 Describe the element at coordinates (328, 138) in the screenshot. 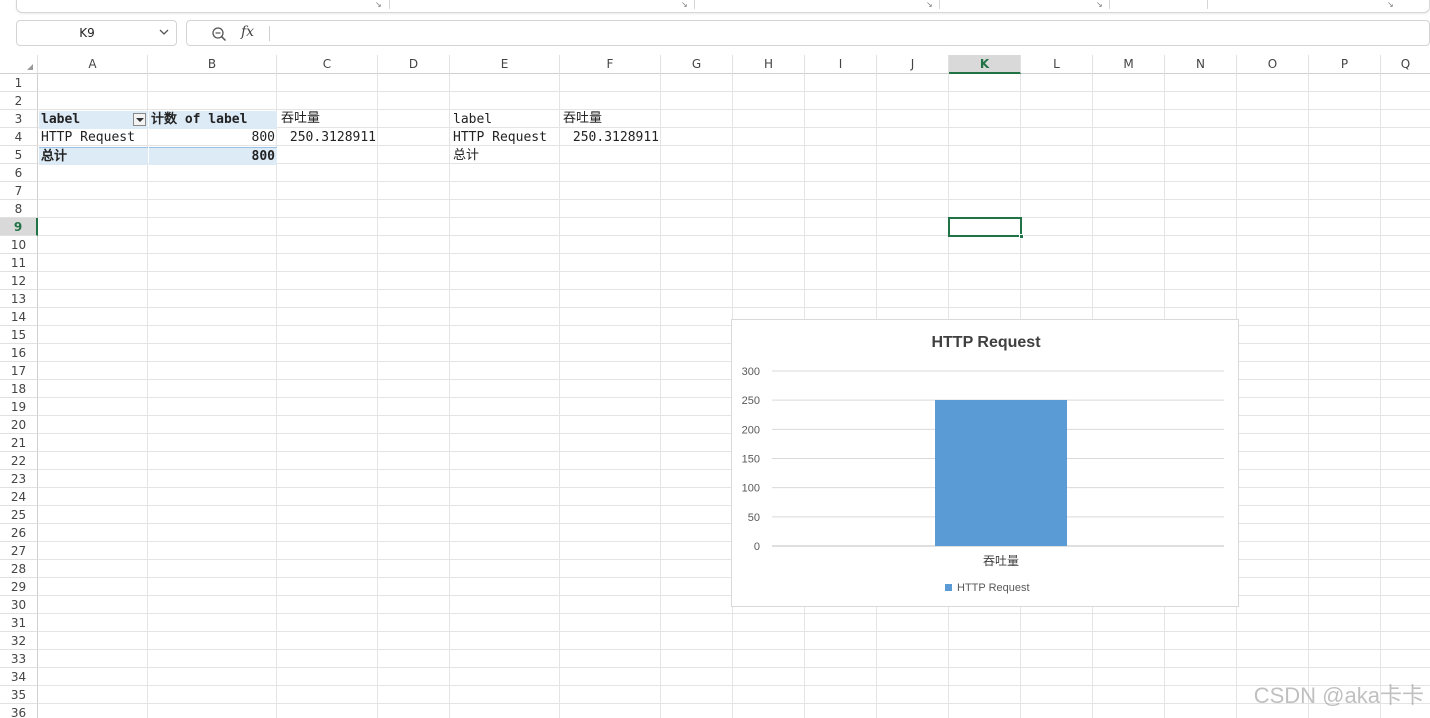

I see `cell-C4: 250.3128911` at that location.